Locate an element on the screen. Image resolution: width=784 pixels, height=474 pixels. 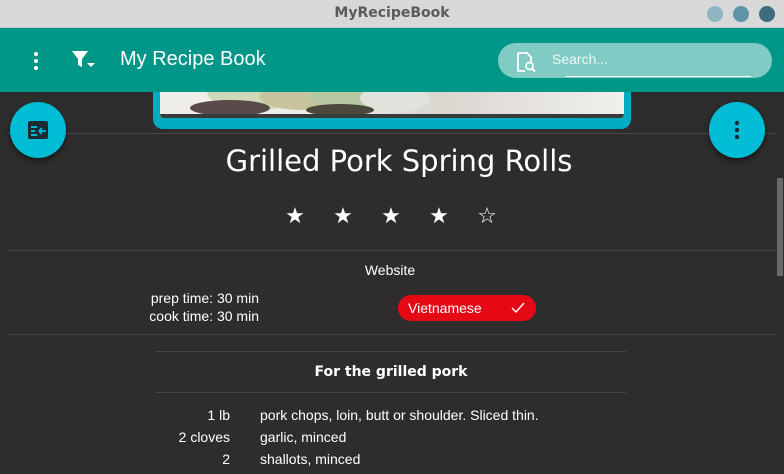
star-outline-icon: ☆ is located at coordinates (487, 217).